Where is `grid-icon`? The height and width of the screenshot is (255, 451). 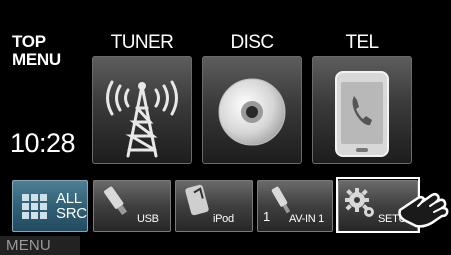 grid-icon is located at coordinates (34, 206).